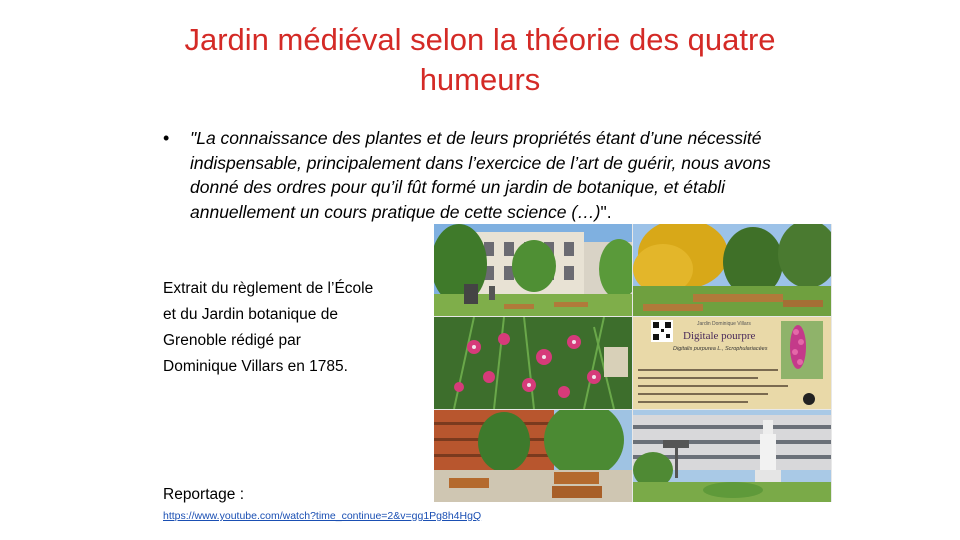 Image resolution: width=960 pixels, height=540 pixels. What do you see at coordinates (250, 314) in the screenshot?
I see `extract-line: et du Jardin botanique de` at bounding box center [250, 314].